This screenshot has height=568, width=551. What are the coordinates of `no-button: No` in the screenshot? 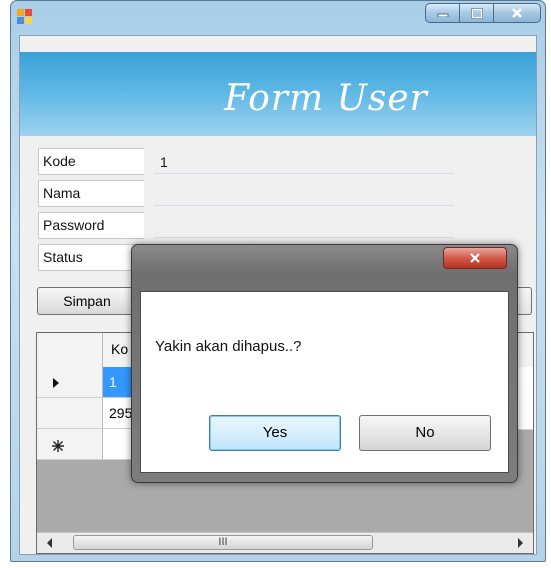 It's located at (425, 433).